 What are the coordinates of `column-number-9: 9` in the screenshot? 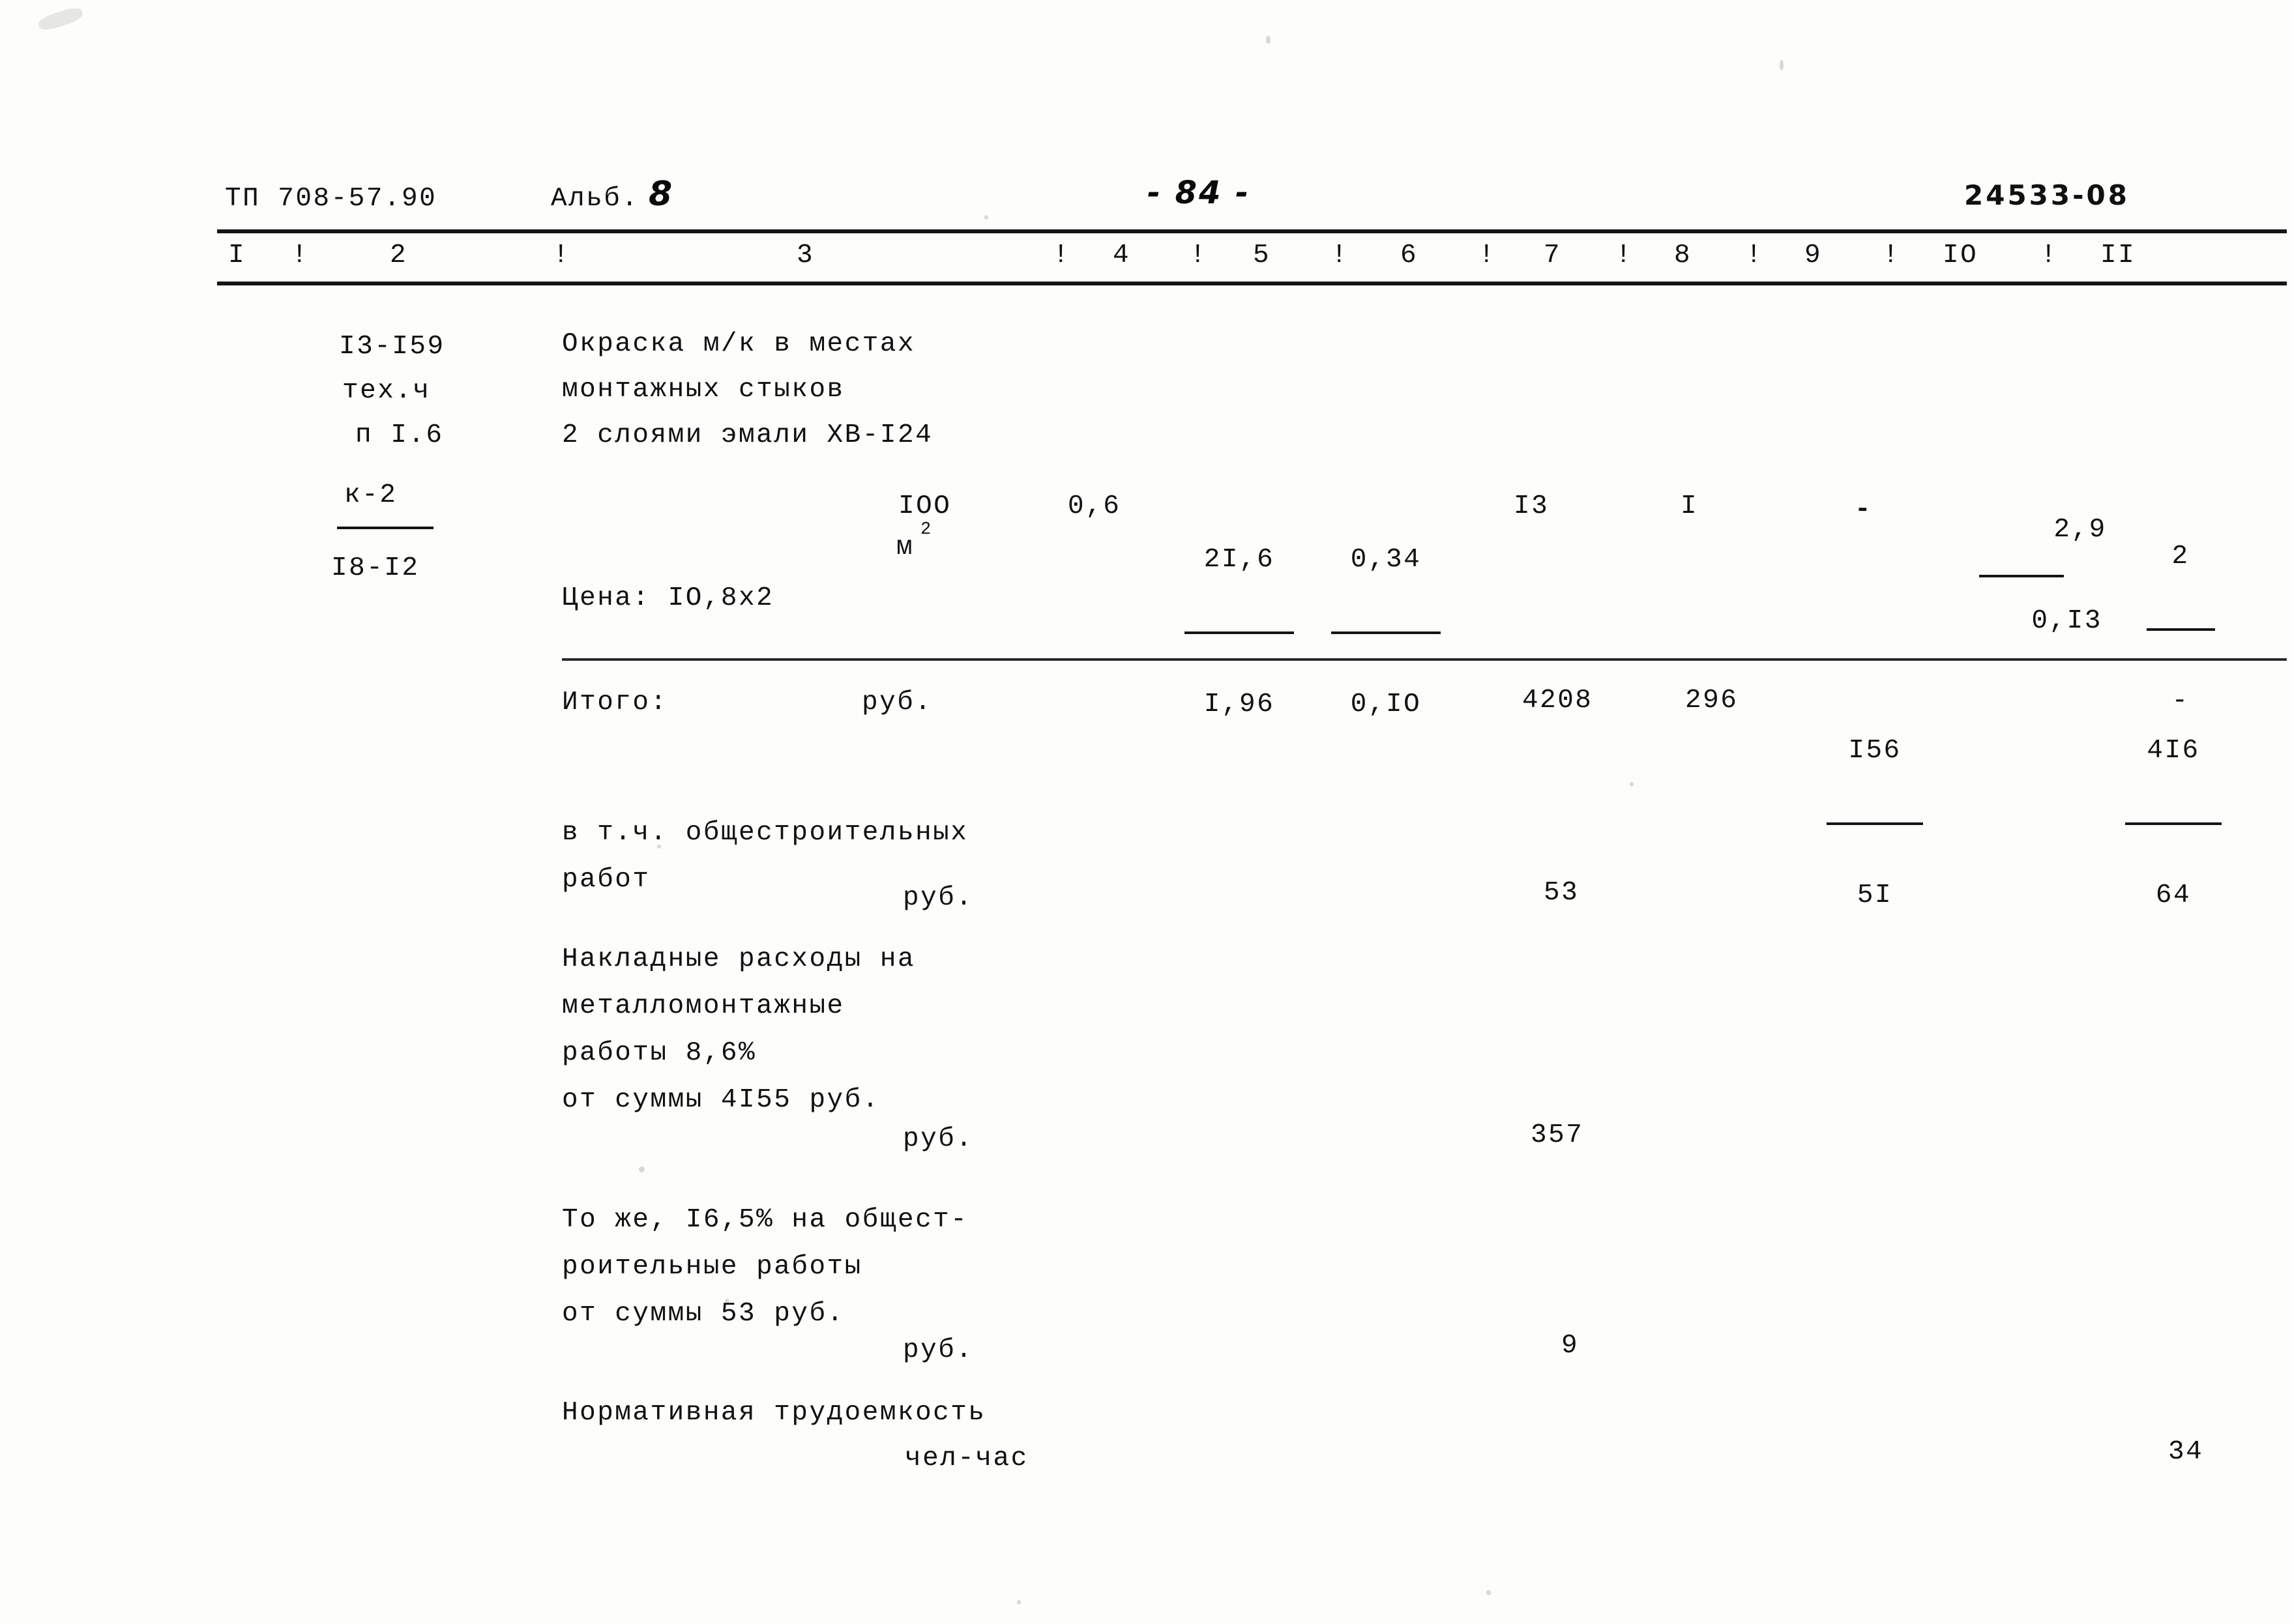 It's located at (1814, 255).